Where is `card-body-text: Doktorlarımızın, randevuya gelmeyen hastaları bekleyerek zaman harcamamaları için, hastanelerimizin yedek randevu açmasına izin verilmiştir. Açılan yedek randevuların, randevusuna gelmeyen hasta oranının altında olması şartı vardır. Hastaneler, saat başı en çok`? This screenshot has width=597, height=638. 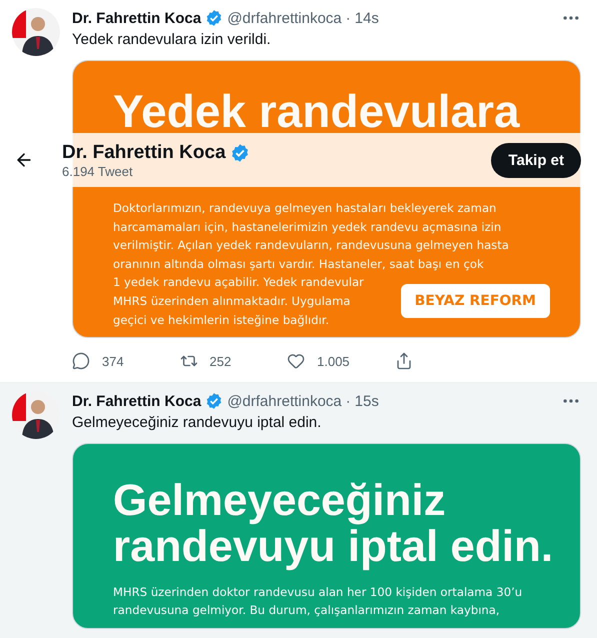
card-body-text: Doktorlarımızın, randevuya gelmeyen hastaları bekleyerek zaman harcamamaları için, hastanelerimizin yedek randevu açmasına izin verilmiştir. Açılan yedek randevuların, randevusuna gelmeyen hasta oranının altında olması şartı vardır. Hastaneler, saat başı en çok is located at coordinates (311, 236).